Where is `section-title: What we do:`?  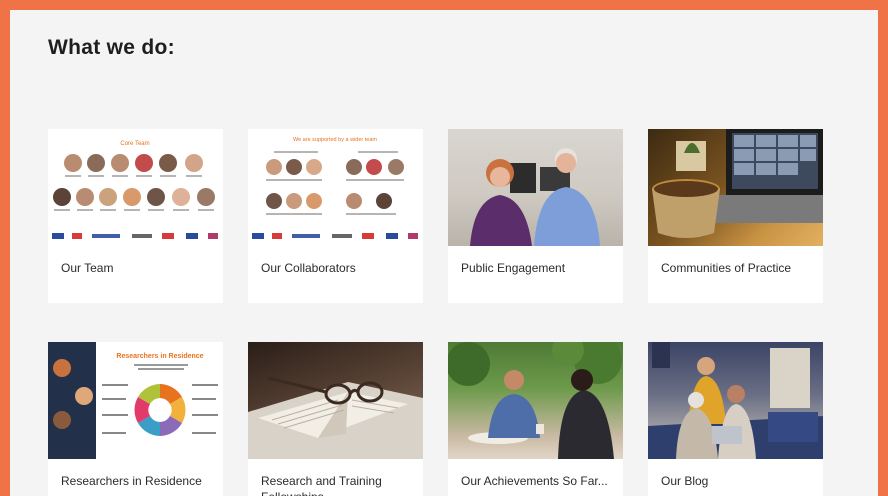
section-title: What we do: is located at coordinates (111, 47).